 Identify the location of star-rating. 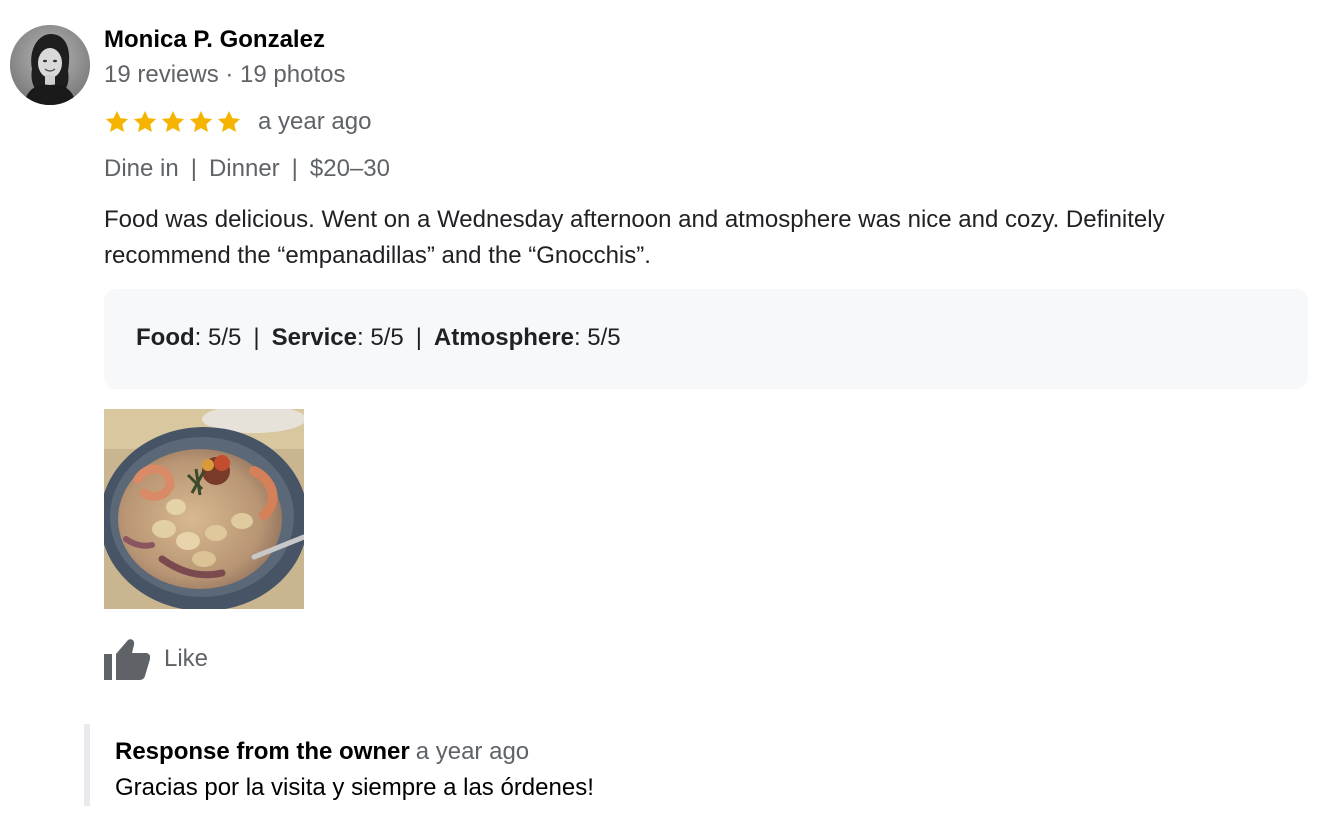
(173, 122).